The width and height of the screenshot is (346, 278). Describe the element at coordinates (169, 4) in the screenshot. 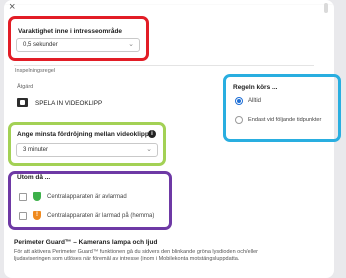

I see `panel-top-edge` at that location.